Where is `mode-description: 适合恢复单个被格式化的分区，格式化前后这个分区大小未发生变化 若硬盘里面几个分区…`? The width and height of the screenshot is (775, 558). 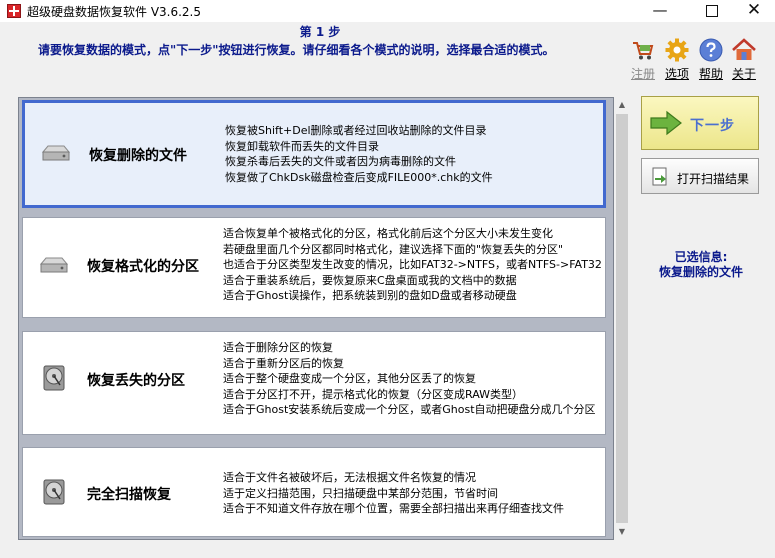
mode-description: 适合恢复单个被格式化的分区，格式化前后这个分区大小未发生变化 若硬盘里面几个分区… is located at coordinates (414, 265).